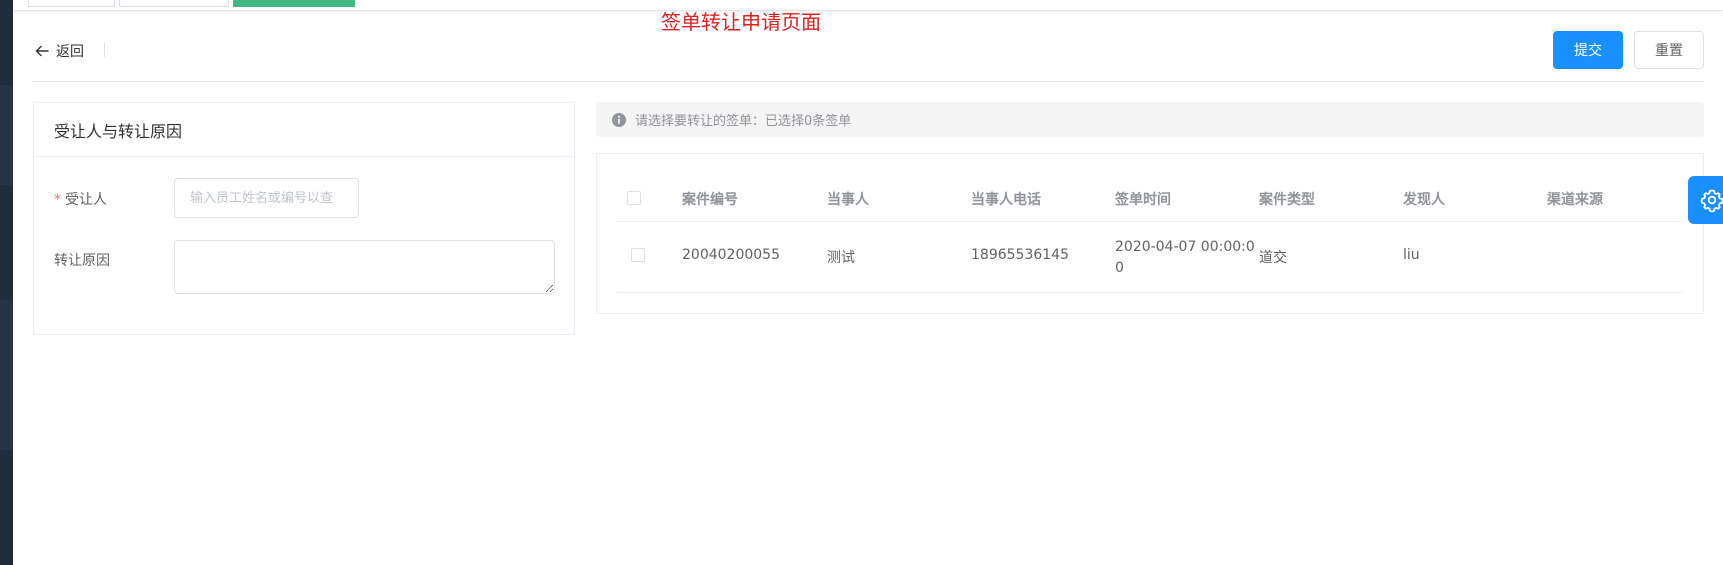 This screenshot has width=1723, height=565. I want to click on column-header-case-type: 案件类型, so click(1287, 200).